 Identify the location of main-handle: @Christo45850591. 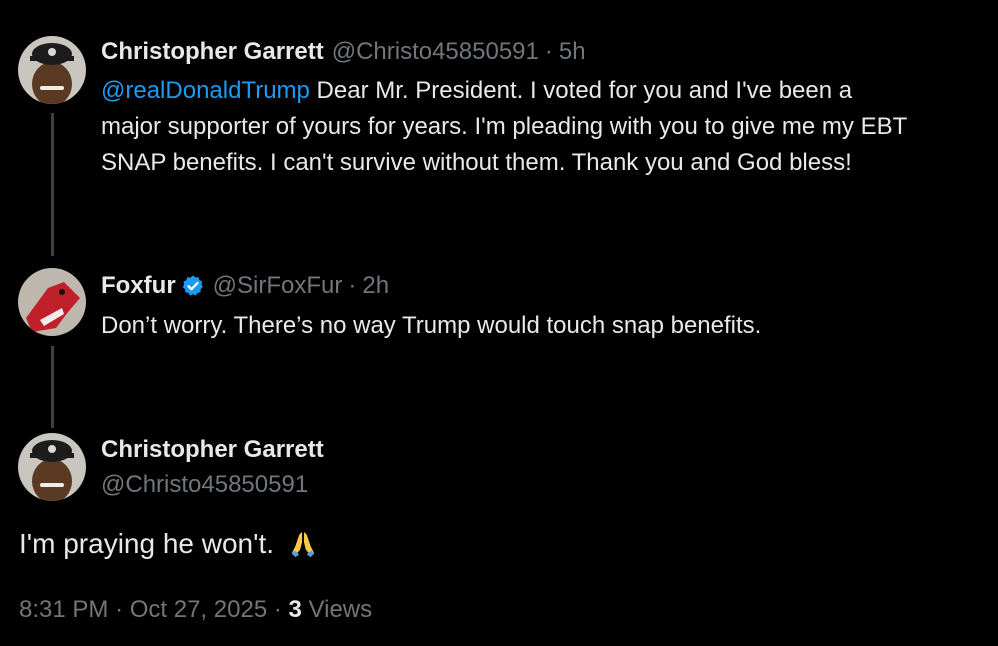
(204, 485).